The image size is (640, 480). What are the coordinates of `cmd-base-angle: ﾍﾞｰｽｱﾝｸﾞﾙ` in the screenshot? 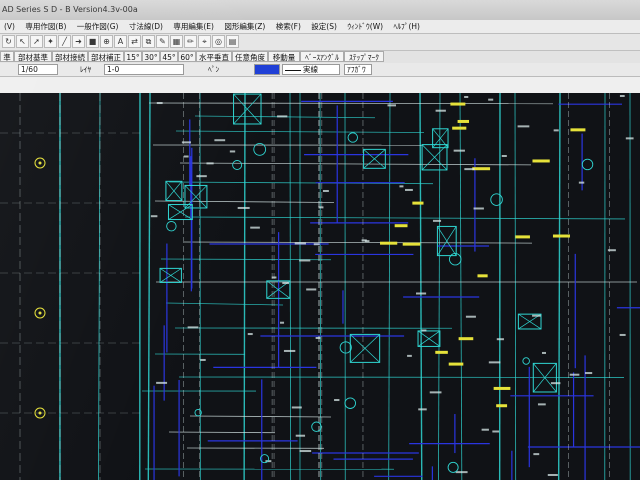 It's located at (322, 56).